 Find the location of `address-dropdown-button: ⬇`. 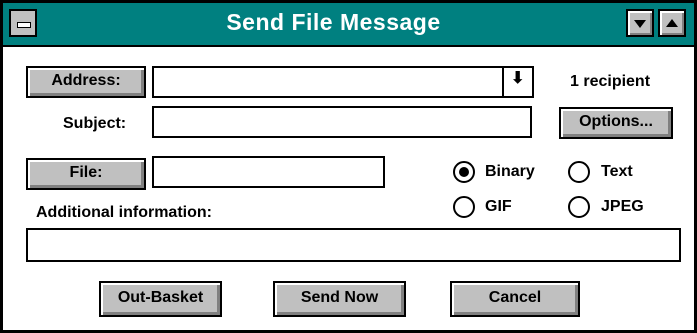

address-dropdown-button: ⬇ is located at coordinates (517, 82).